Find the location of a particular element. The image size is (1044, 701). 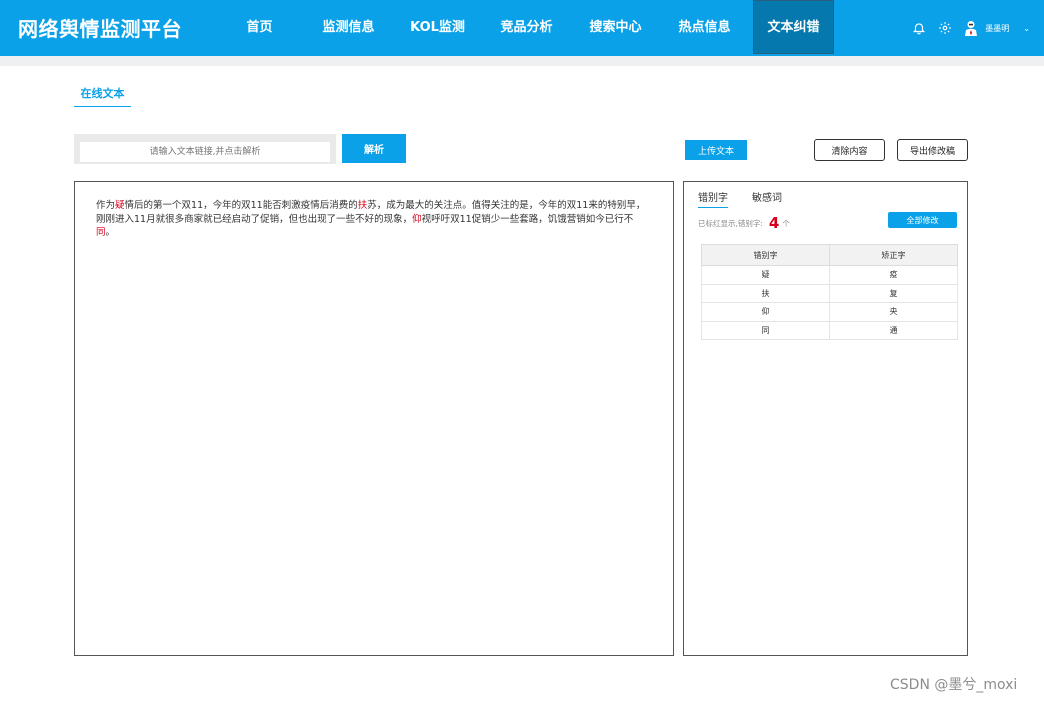

typo-highlight: 仰 is located at coordinates (417, 219).